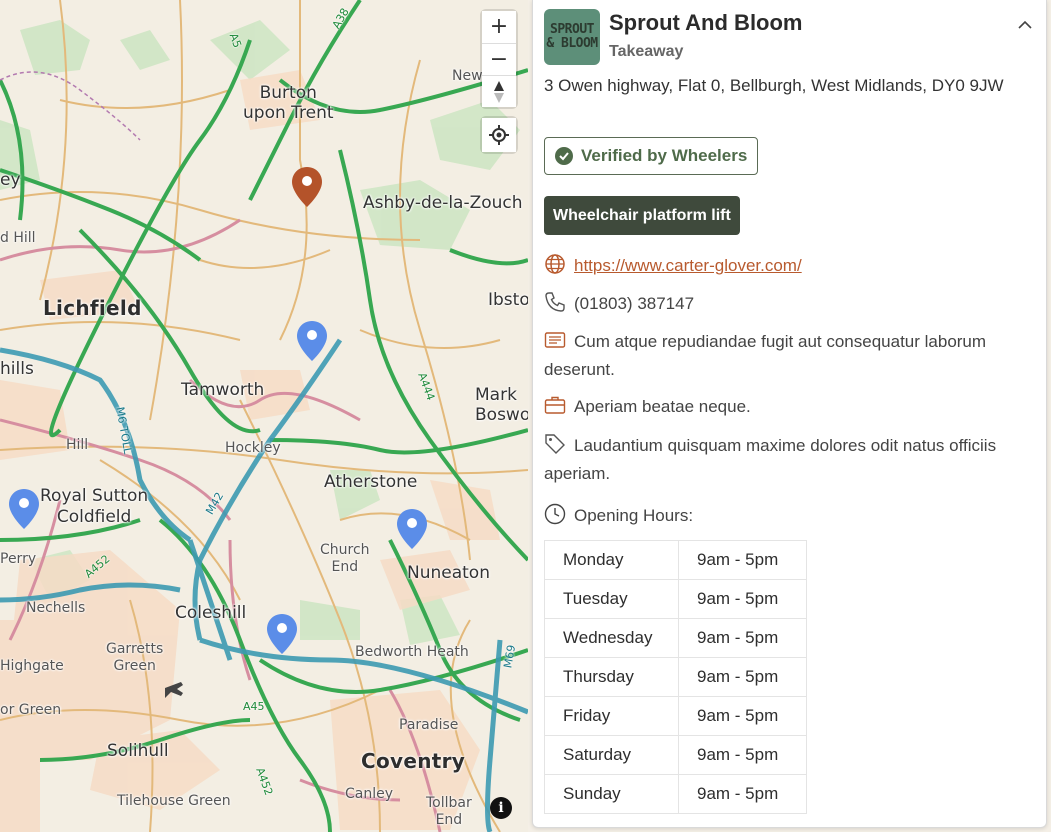  I want to click on zoom-controls: + −, so click(499, 59).